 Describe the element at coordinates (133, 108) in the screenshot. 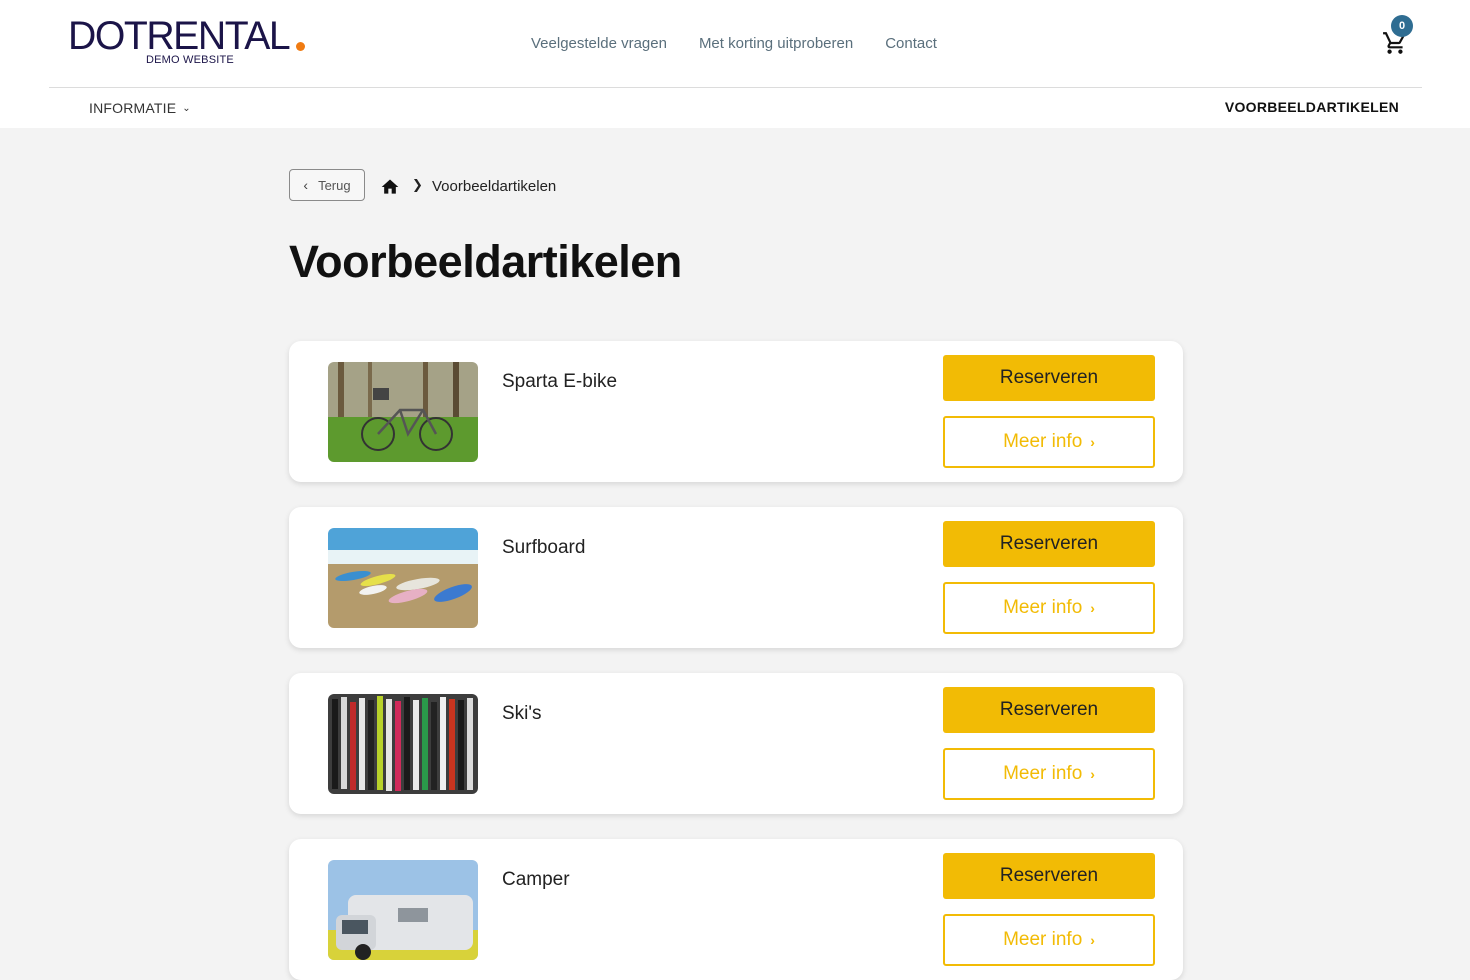

I see `info-dropdown-label: INFORMATIE` at that location.